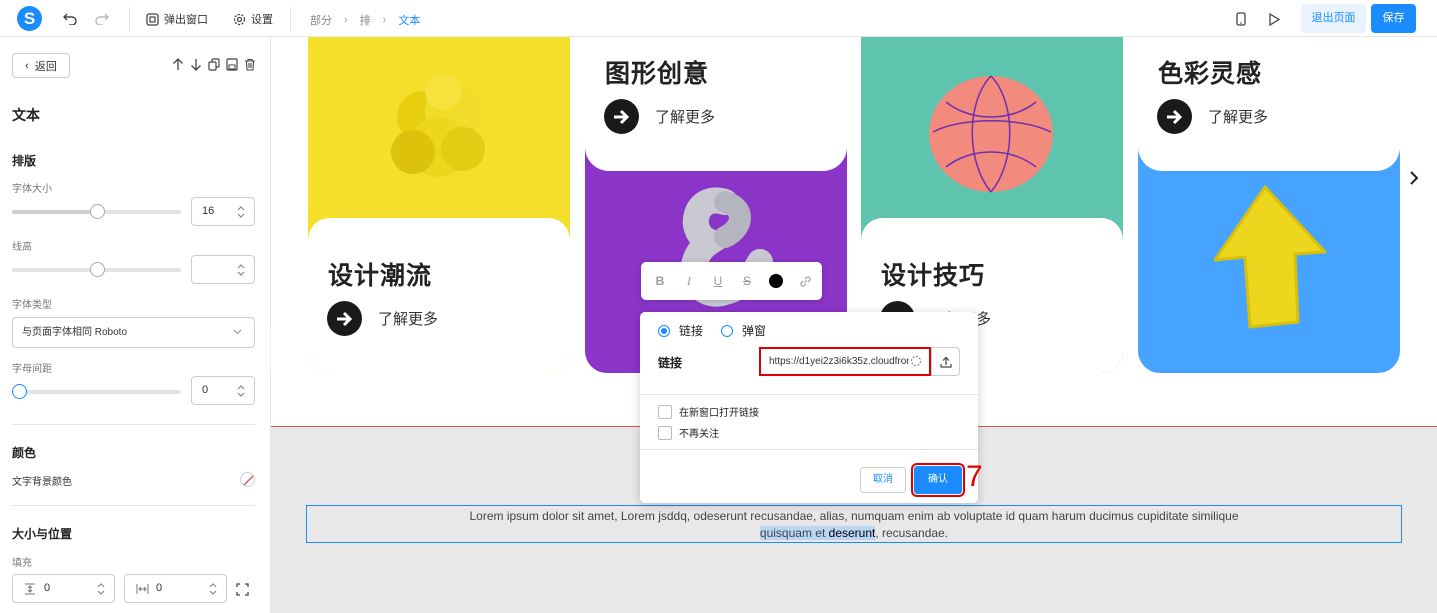  Describe the element at coordinates (205, 390) in the screenshot. I see `letter-spacing-value: 0` at that location.